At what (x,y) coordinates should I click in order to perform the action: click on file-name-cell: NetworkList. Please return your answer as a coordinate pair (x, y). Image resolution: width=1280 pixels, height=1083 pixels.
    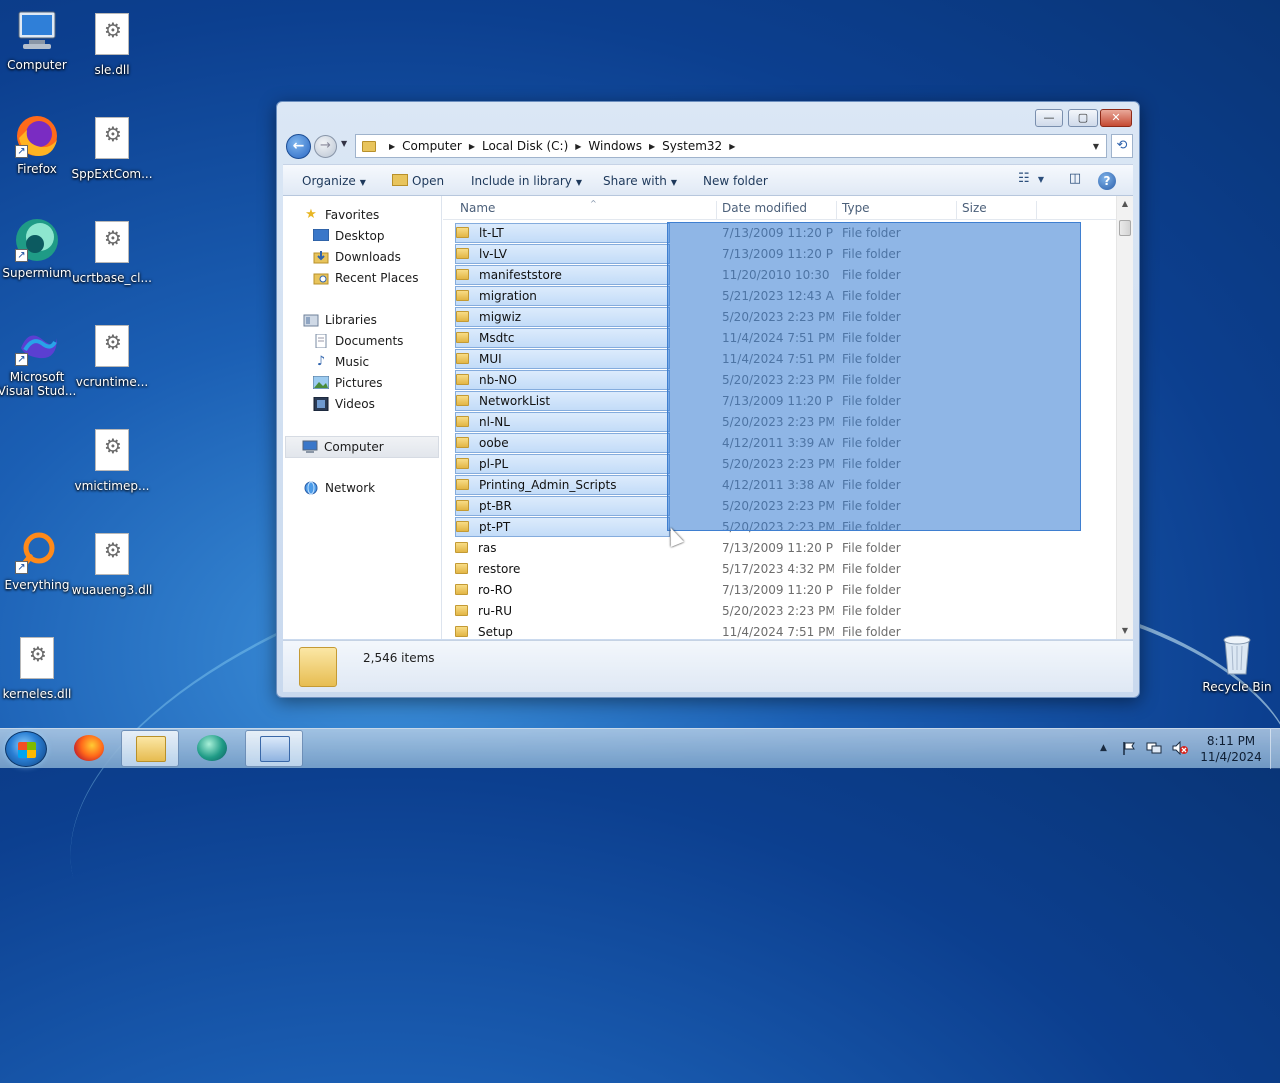
    Looking at the image, I should click on (562, 400).